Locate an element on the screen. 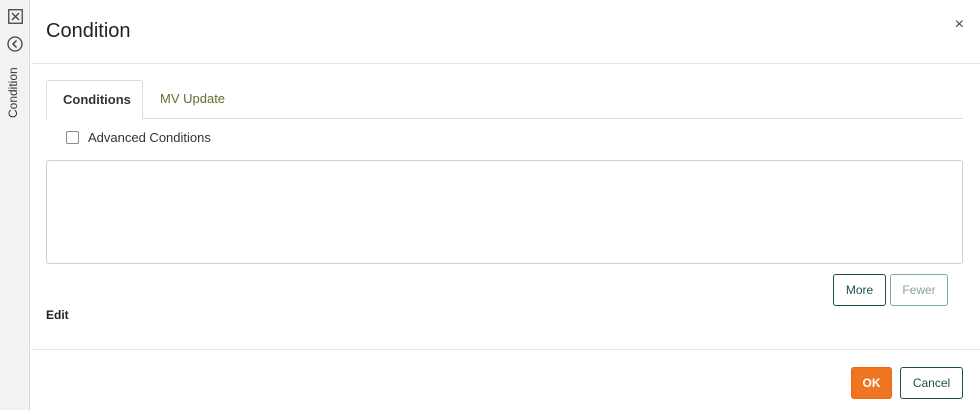 This screenshot has width=980, height=410. back-circle-icon is located at coordinates (15, 44).